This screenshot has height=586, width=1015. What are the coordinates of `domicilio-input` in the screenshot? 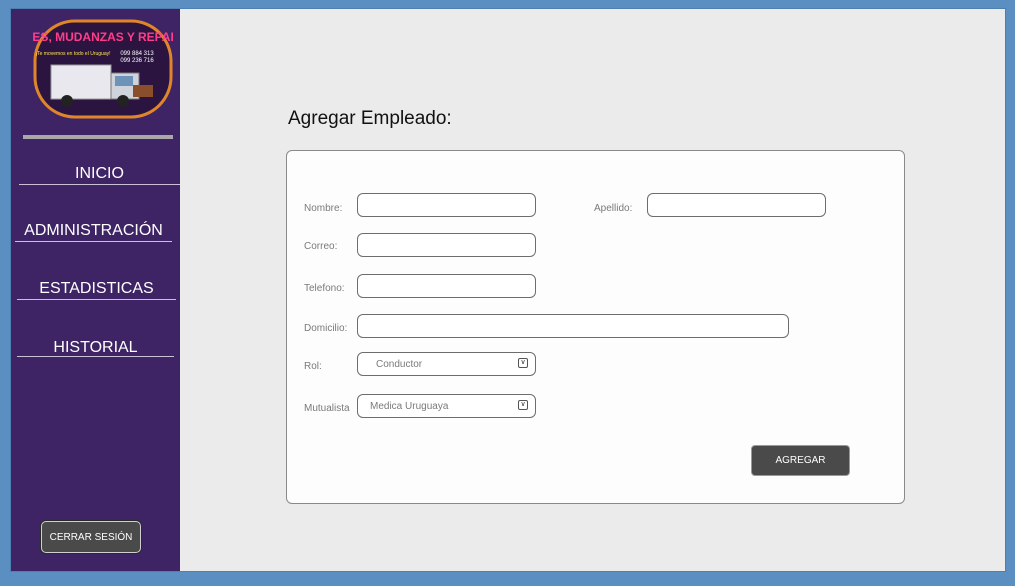 It's located at (573, 326).